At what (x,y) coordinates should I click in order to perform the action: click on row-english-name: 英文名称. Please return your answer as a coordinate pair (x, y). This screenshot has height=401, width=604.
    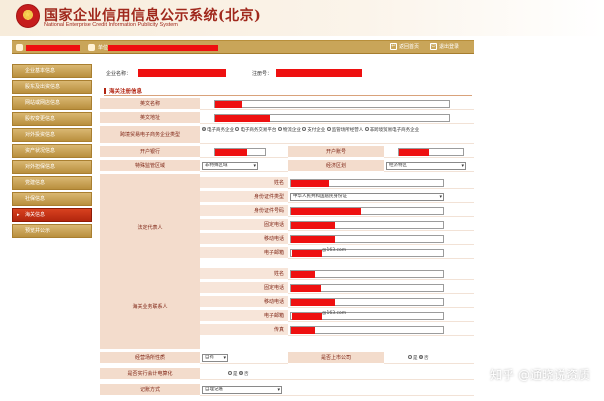
    Looking at the image, I should click on (287, 104).